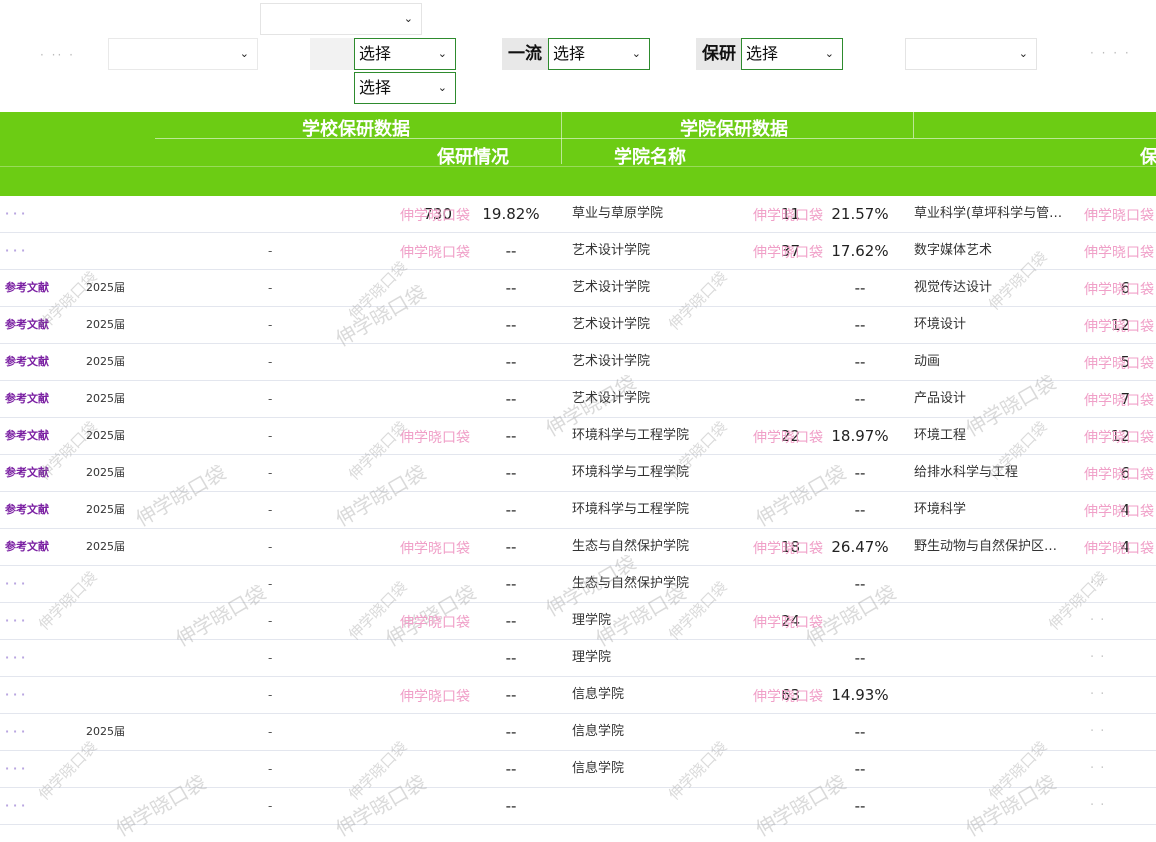  What do you see at coordinates (405, 88) in the screenshot?
I see `subcategory-select: 选择 ⌄` at bounding box center [405, 88].